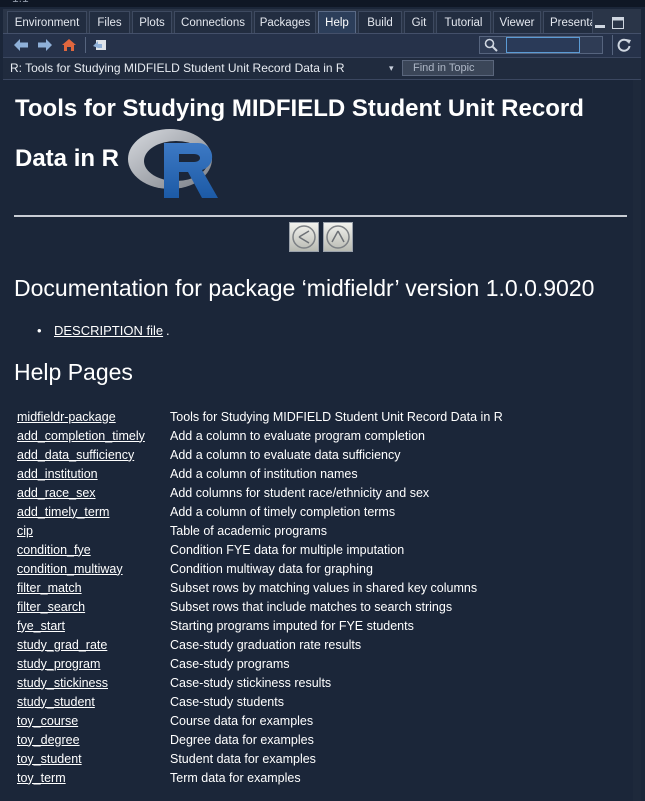  I want to click on search-input, so click(543, 45).